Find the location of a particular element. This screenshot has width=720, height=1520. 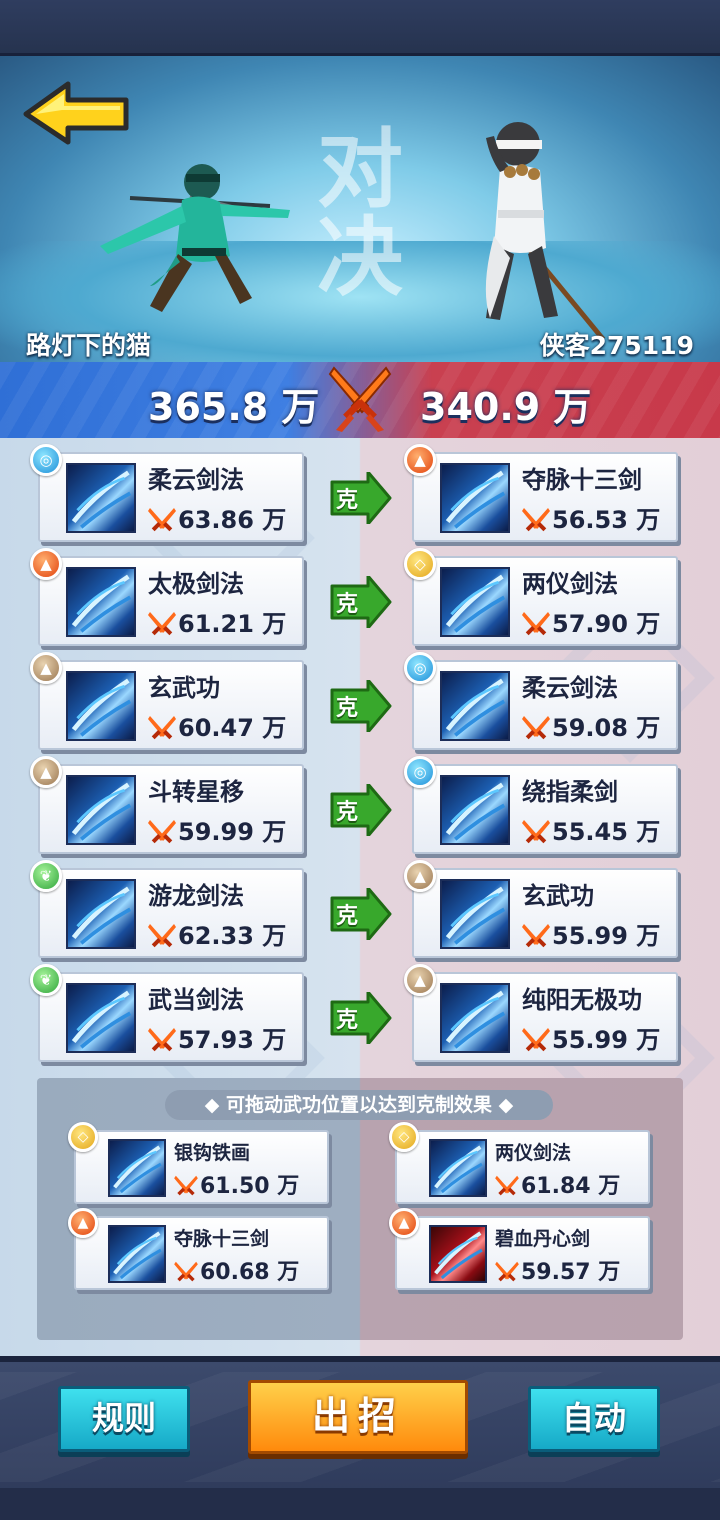

skill-name: 绕指柔剑 is located at coordinates (570, 792).